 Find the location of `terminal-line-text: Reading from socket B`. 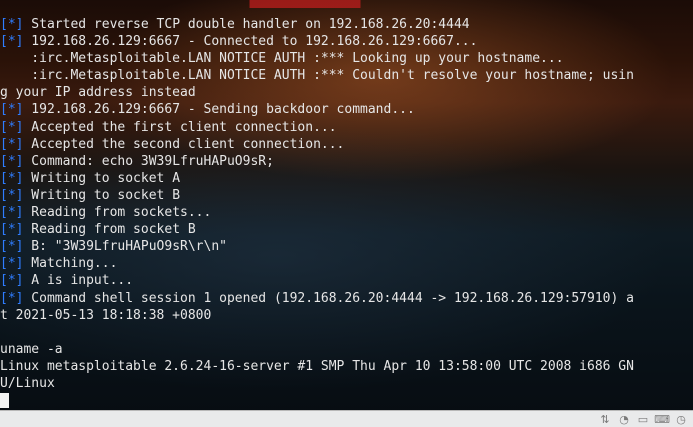

terminal-line-text: Reading from socket B is located at coordinates (109, 230).